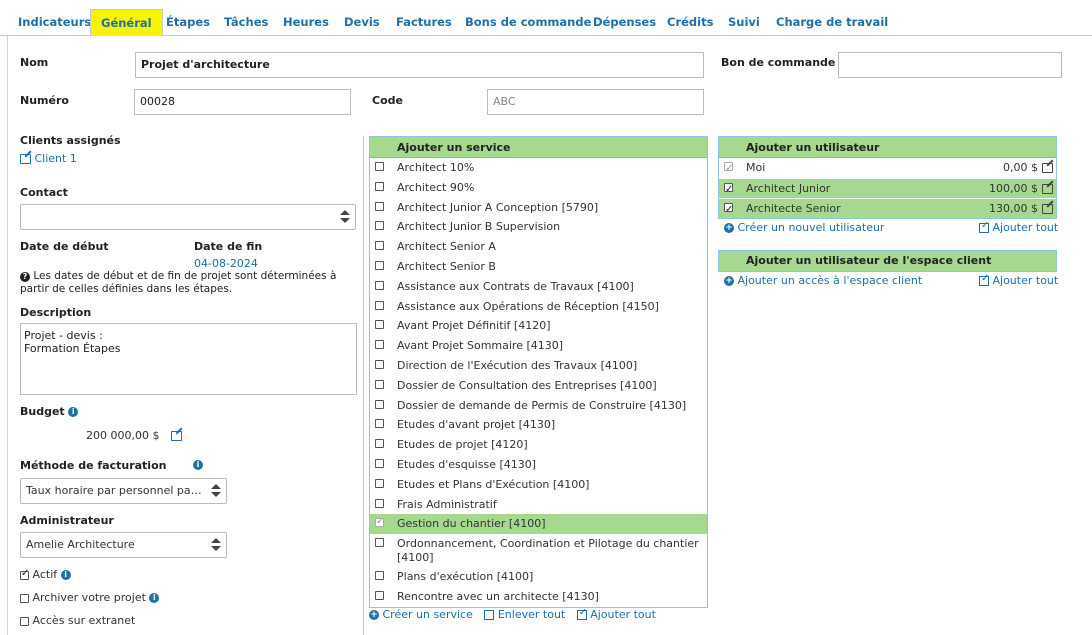  Describe the element at coordinates (123, 491) in the screenshot. I see `methode-facturation-select: Taux horaire par personnel par projet` at that location.